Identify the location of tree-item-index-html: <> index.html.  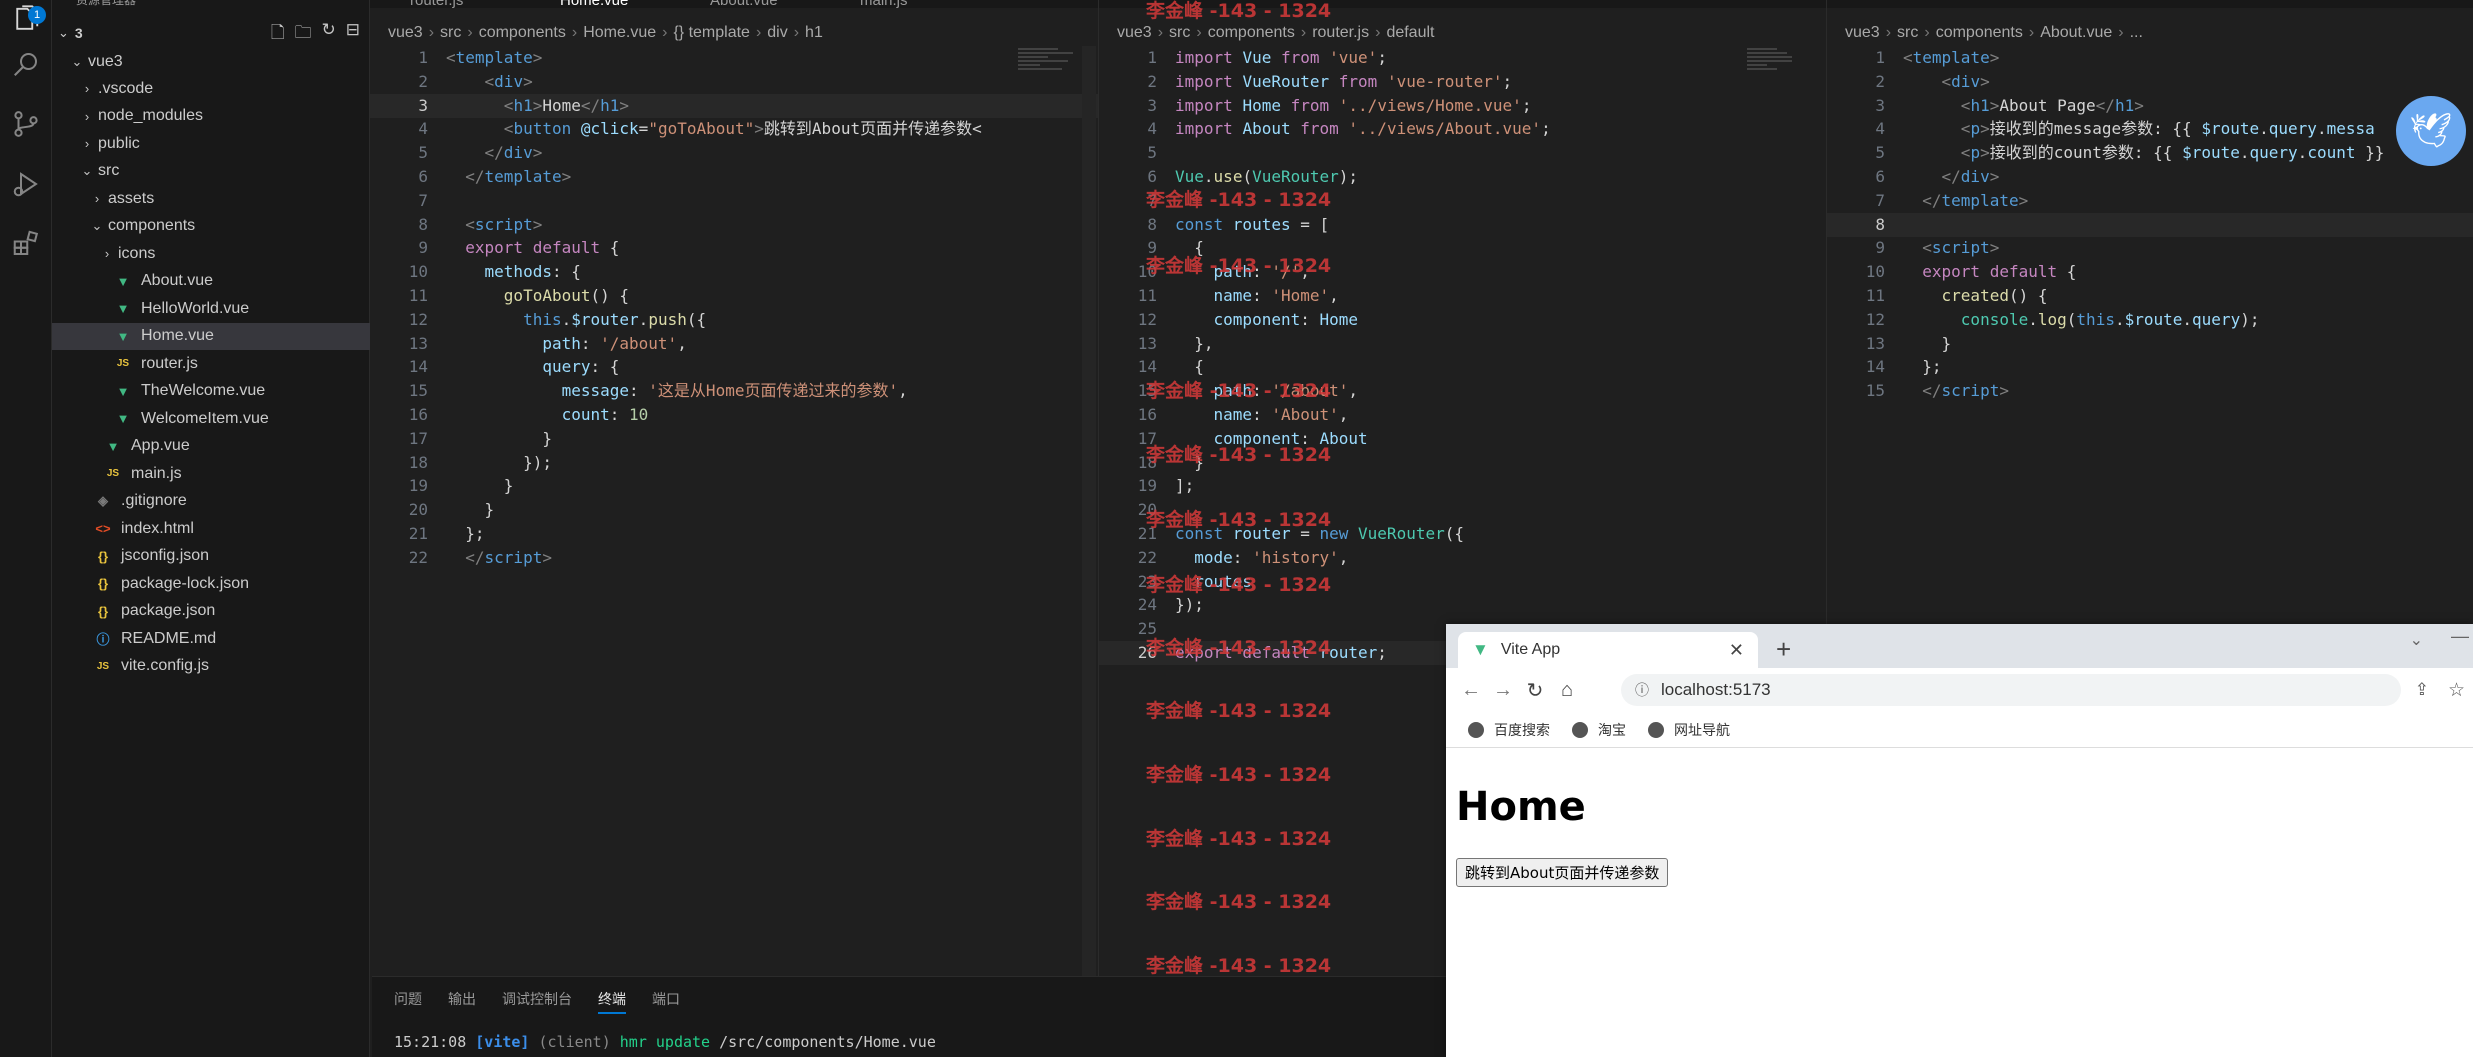
(211, 528).